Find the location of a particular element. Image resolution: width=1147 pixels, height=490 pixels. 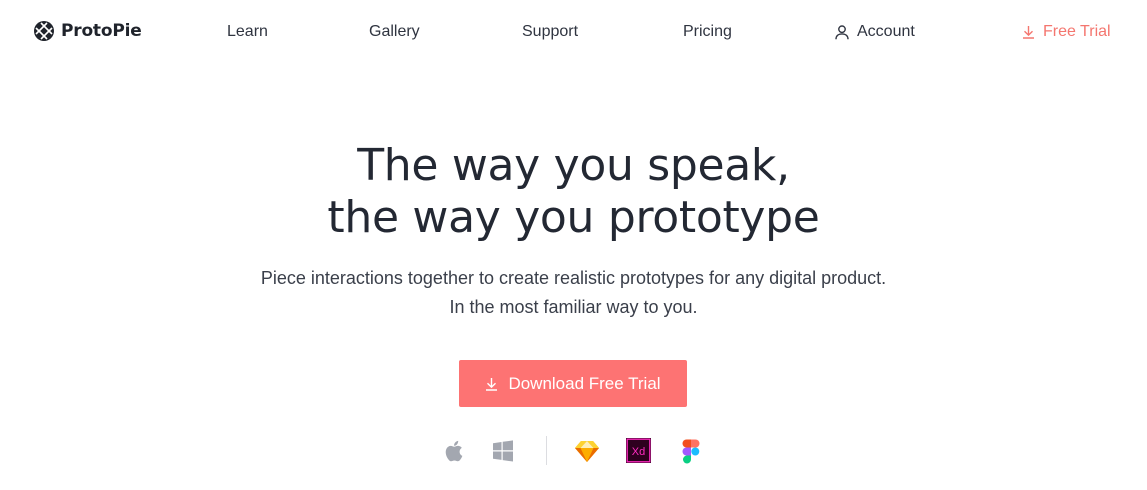

logo-text: ProtoPie is located at coordinates (101, 31).